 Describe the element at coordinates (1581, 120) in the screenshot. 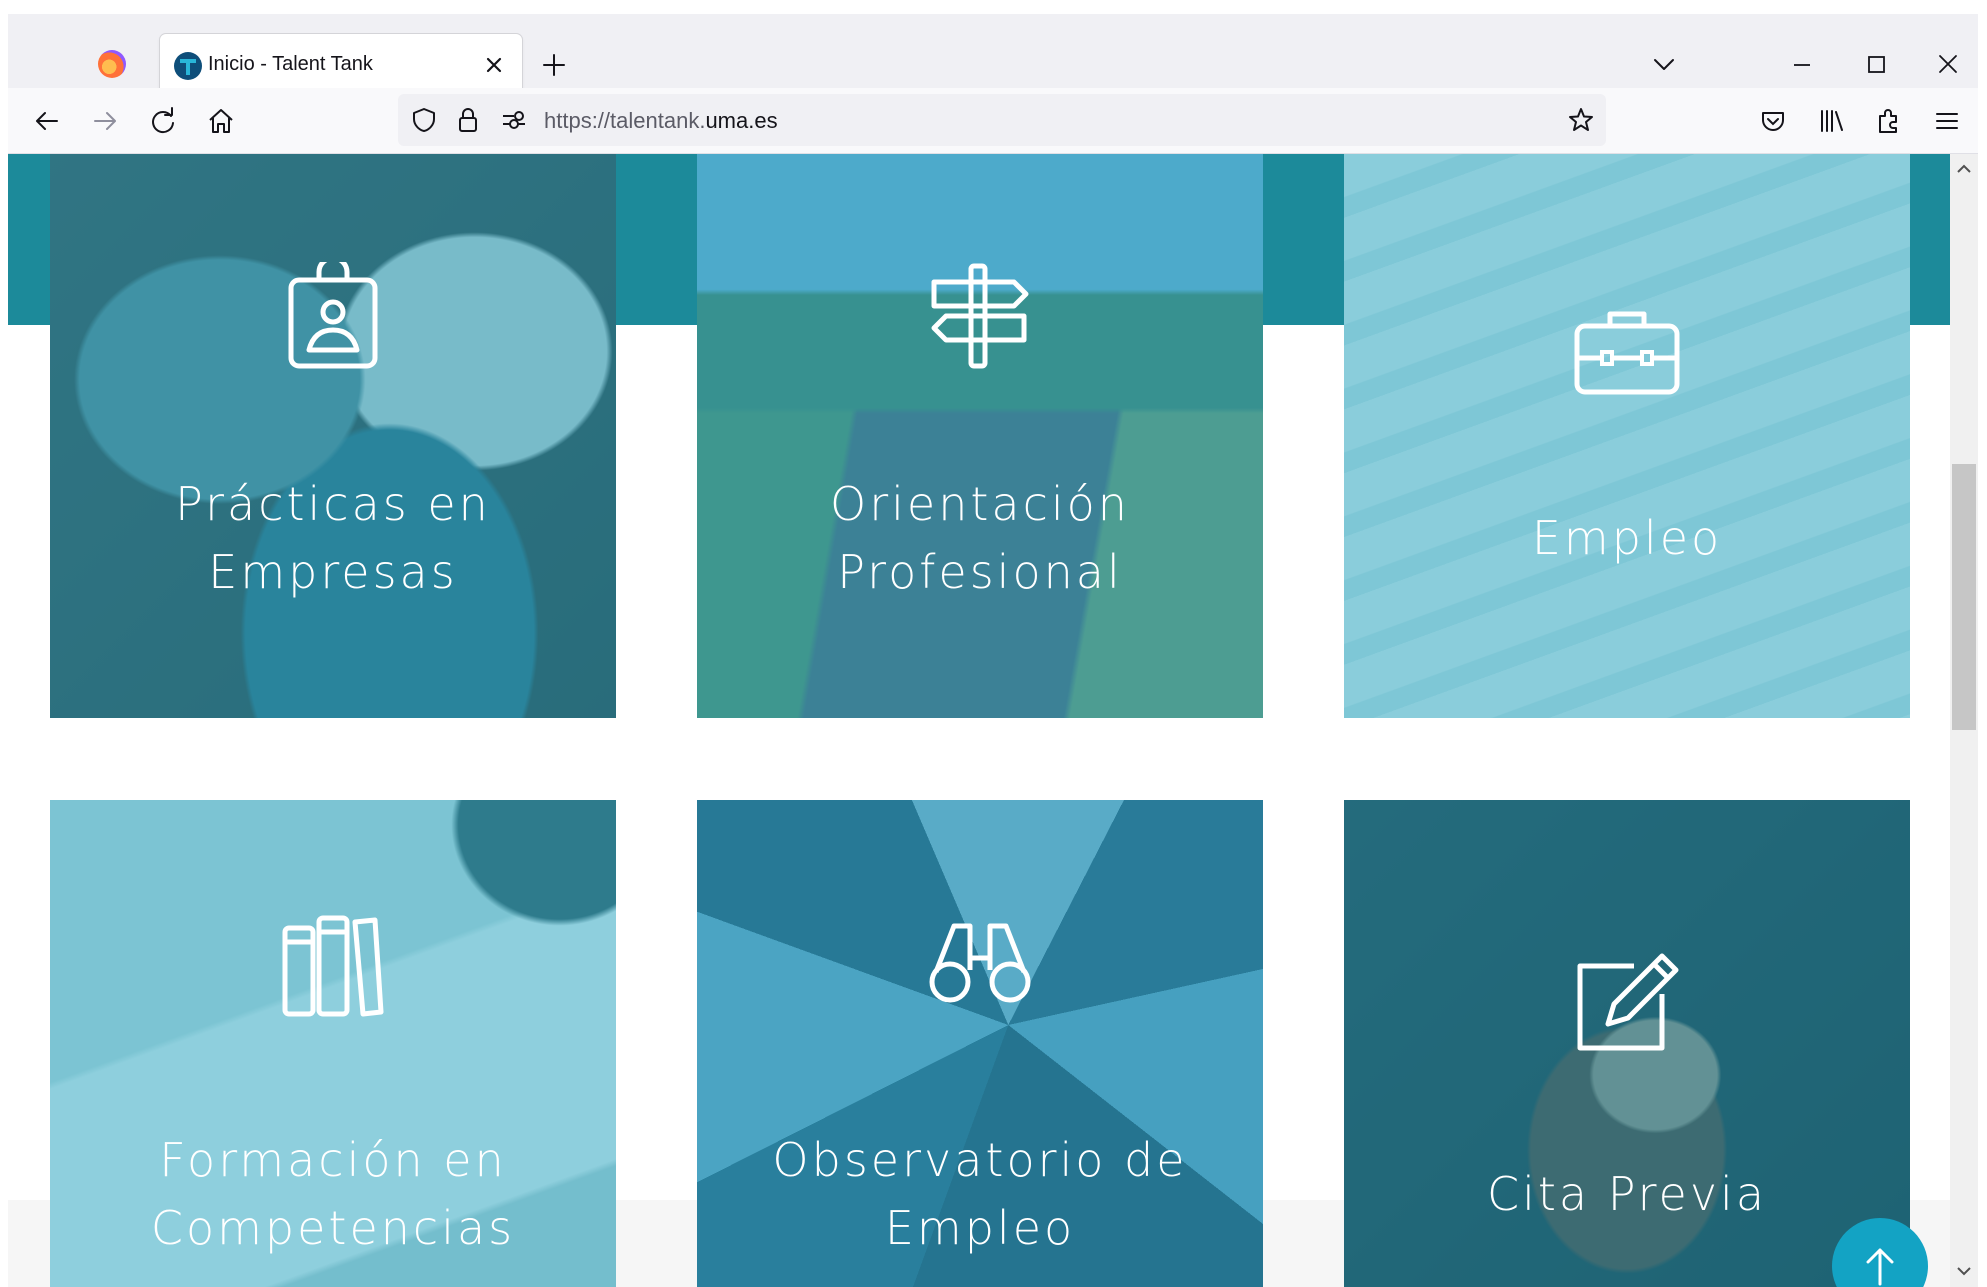

I see `star-icon` at that location.